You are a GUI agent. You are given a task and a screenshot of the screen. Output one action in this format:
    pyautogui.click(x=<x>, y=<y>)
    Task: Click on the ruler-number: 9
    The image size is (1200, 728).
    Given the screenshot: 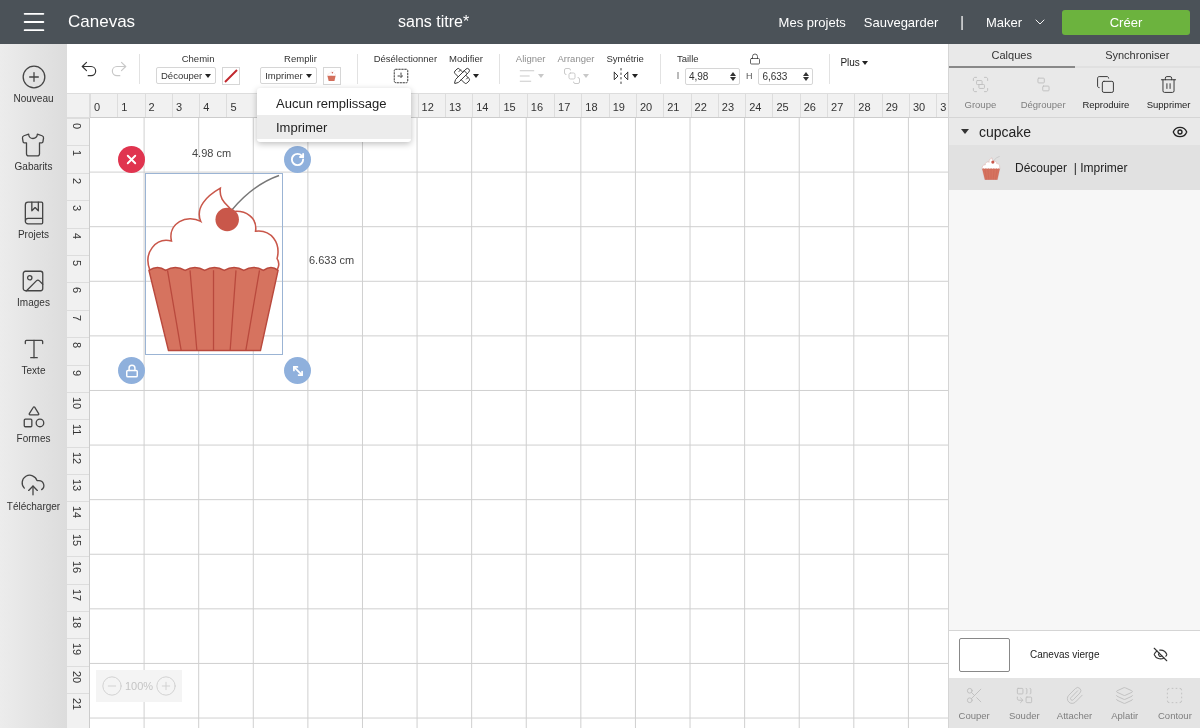 What is the action you would take?
    pyautogui.click(x=77, y=372)
    